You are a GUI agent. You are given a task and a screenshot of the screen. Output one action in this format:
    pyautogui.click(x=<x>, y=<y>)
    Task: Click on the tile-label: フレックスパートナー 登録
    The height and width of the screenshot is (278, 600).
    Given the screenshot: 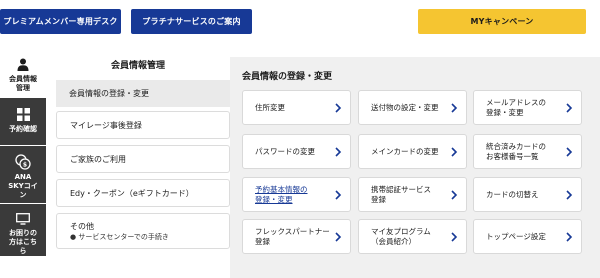 What is the action you would take?
    pyautogui.click(x=292, y=236)
    